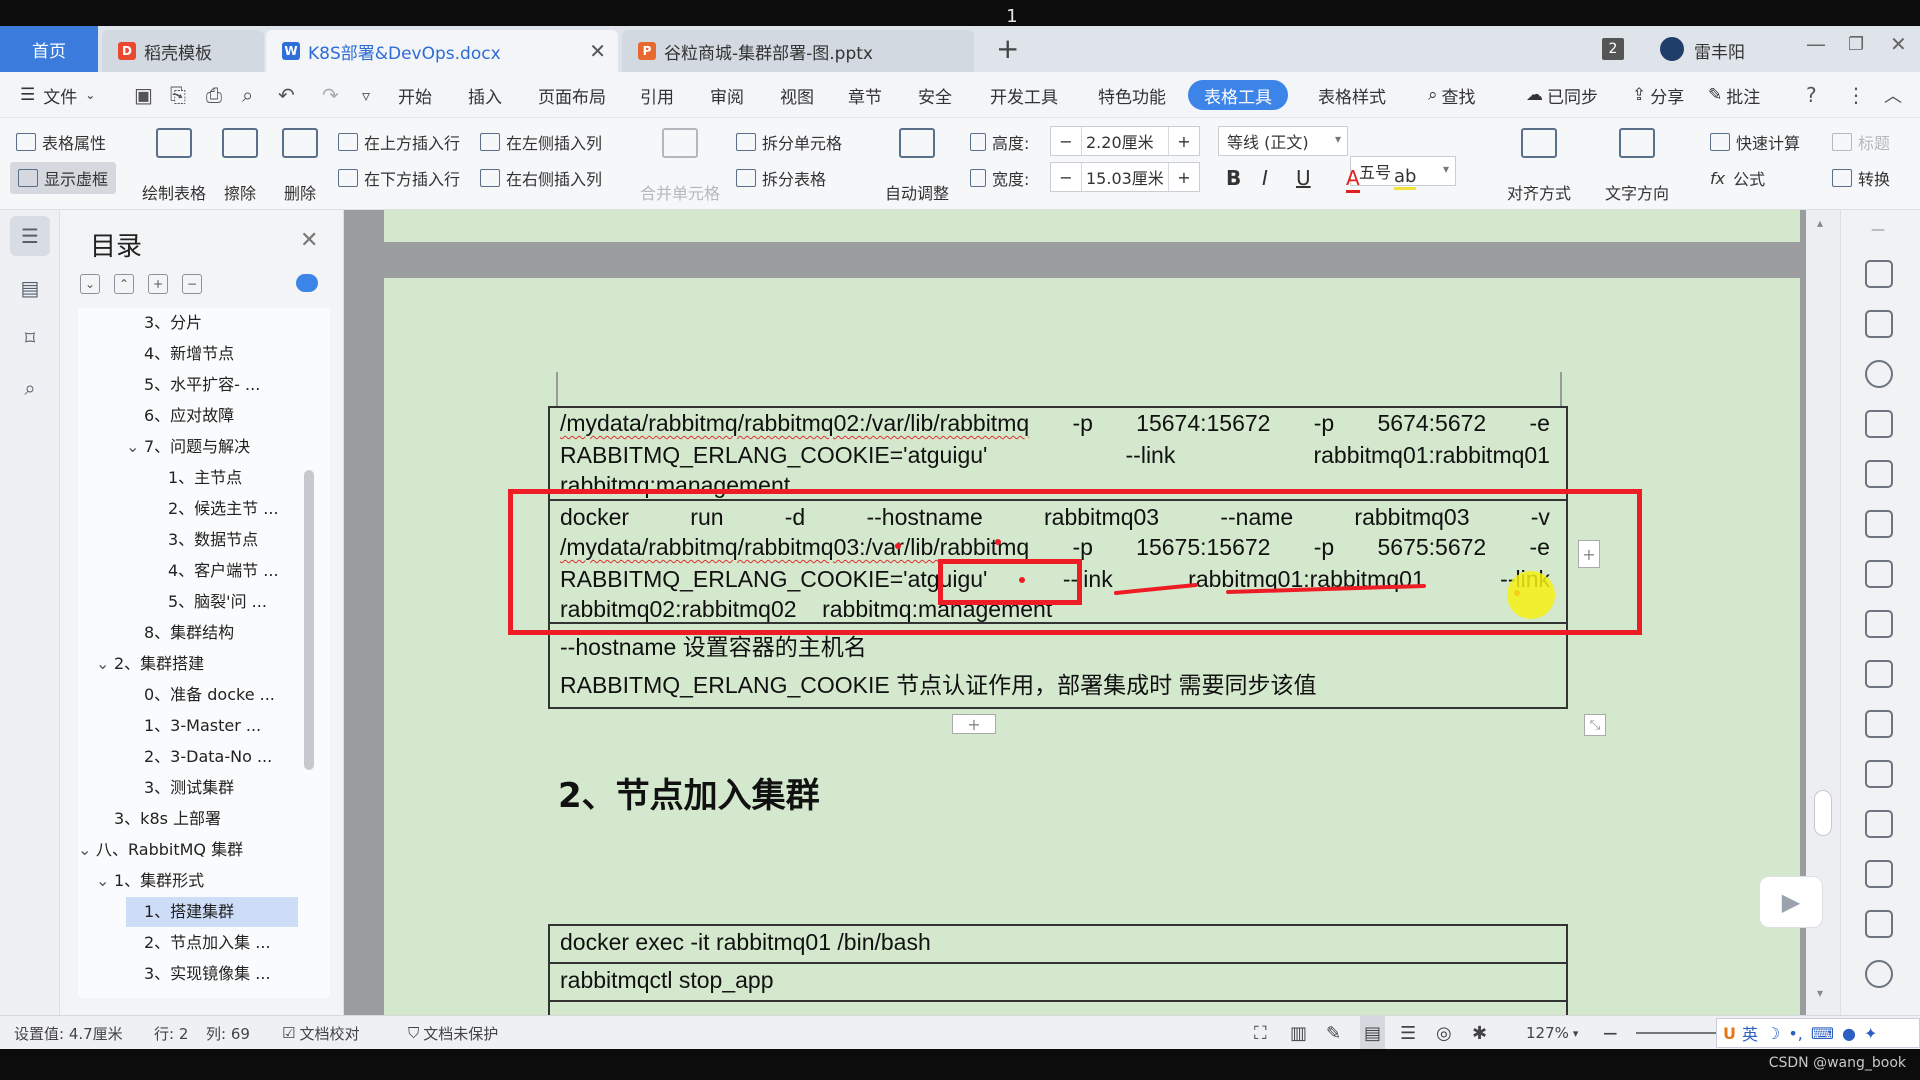 The image size is (1920, 1080). Describe the element at coordinates (240, 478) in the screenshot. I see `toc-item: 1、主节点` at that location.